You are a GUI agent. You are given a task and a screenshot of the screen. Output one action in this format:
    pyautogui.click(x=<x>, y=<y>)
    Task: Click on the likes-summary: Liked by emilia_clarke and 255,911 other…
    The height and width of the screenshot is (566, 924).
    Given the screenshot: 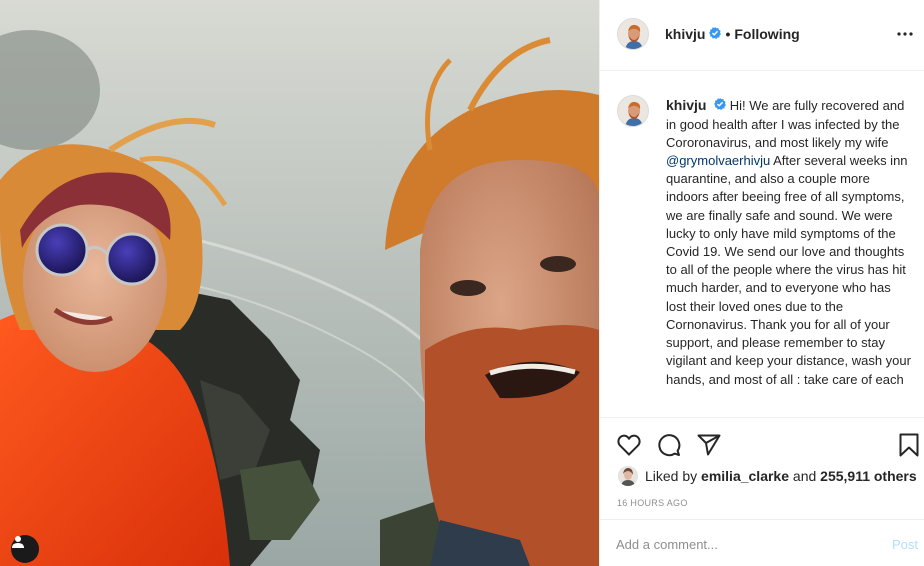 What is the action you would take?
    pyautogui.click(x=767, y=476)
    